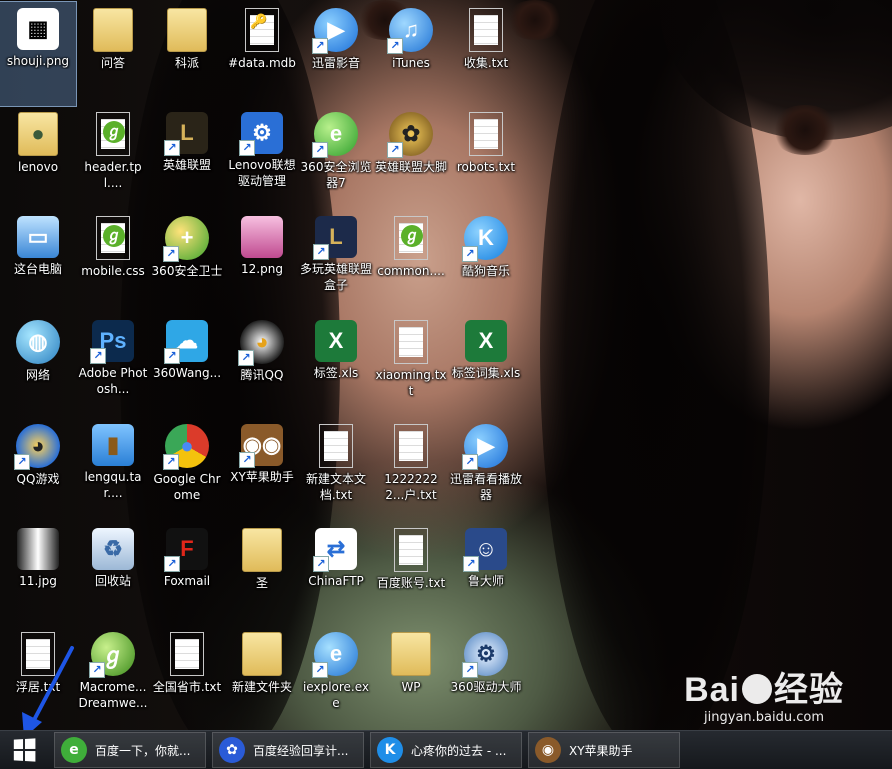  I want to click on desktop-icon-label: iexplore.exe, so click(336, 695).